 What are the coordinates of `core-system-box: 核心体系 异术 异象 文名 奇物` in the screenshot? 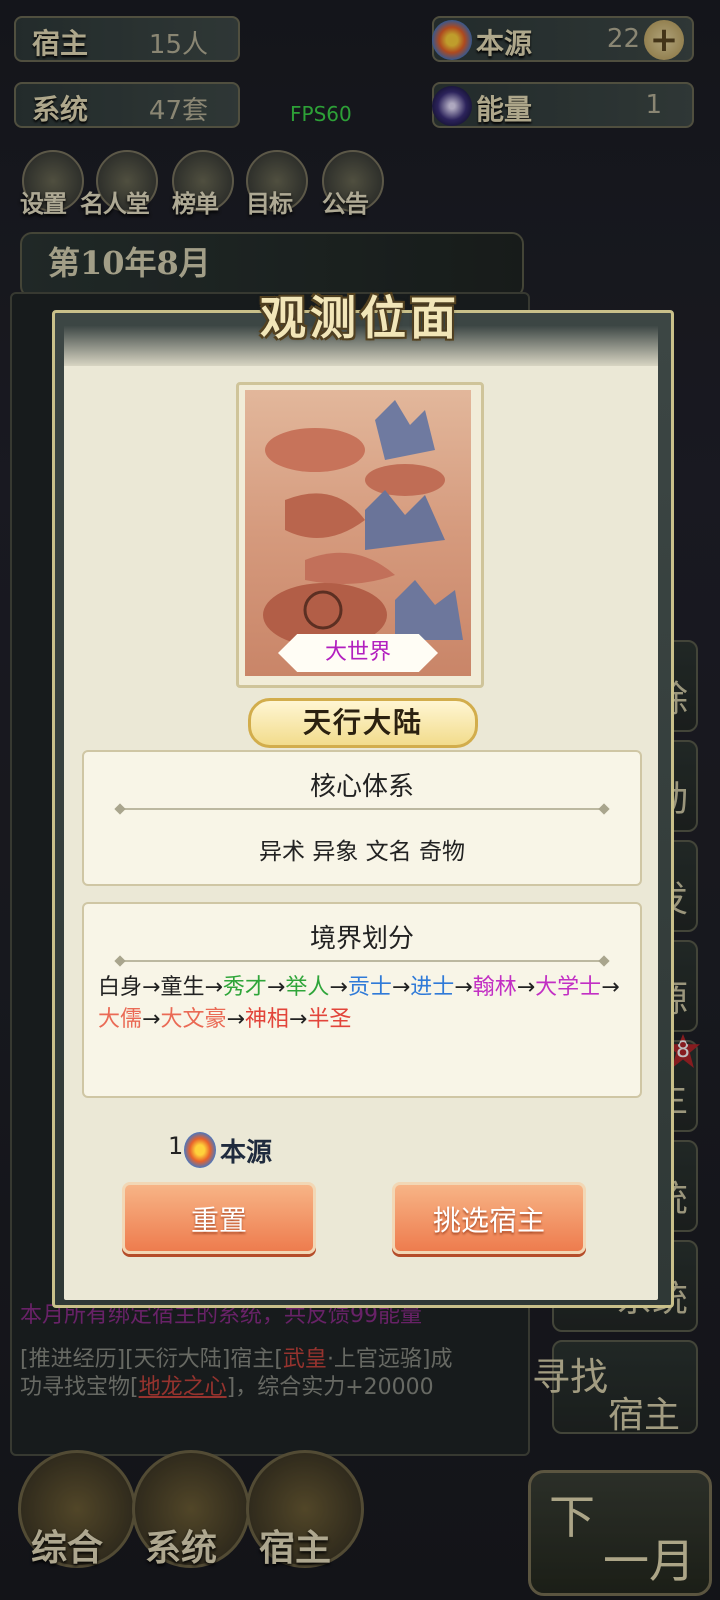 It's located at (362, 818).